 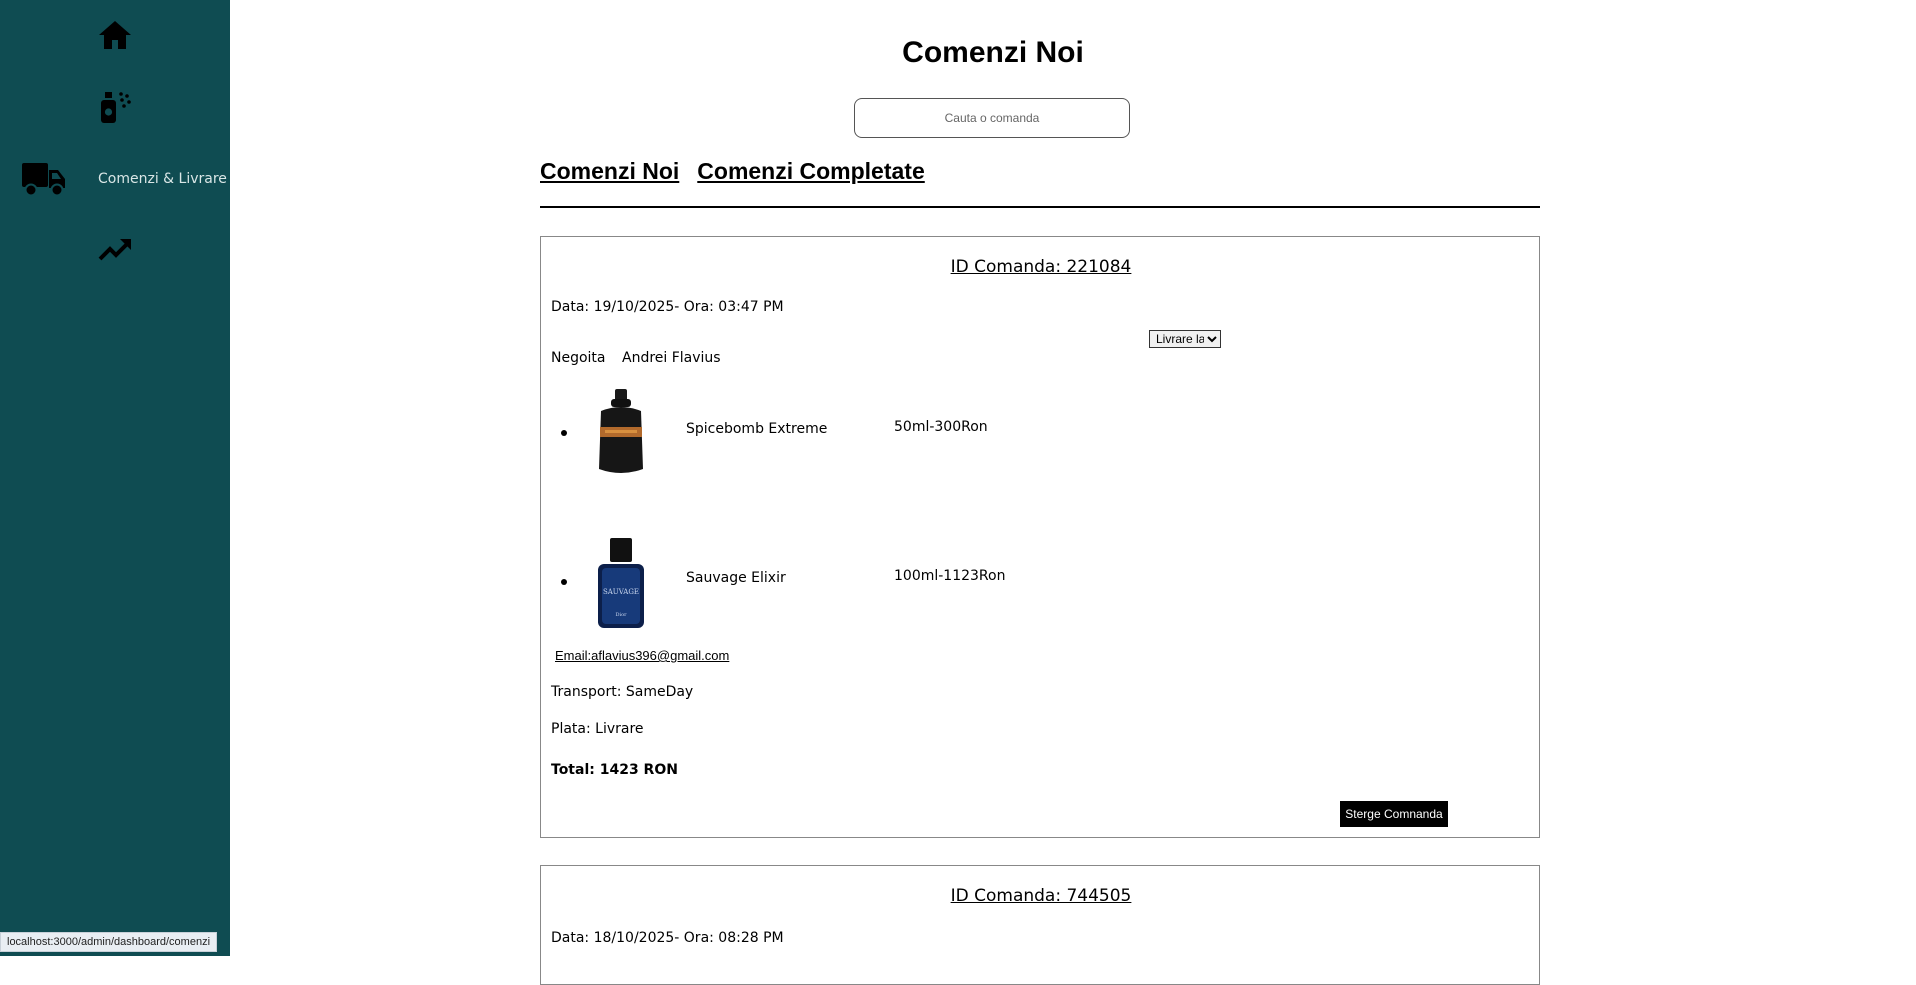 I want to click on order-datetime: Data: 18/10/2025- Ora: 08:28 PM, so click(x=667, y=938).